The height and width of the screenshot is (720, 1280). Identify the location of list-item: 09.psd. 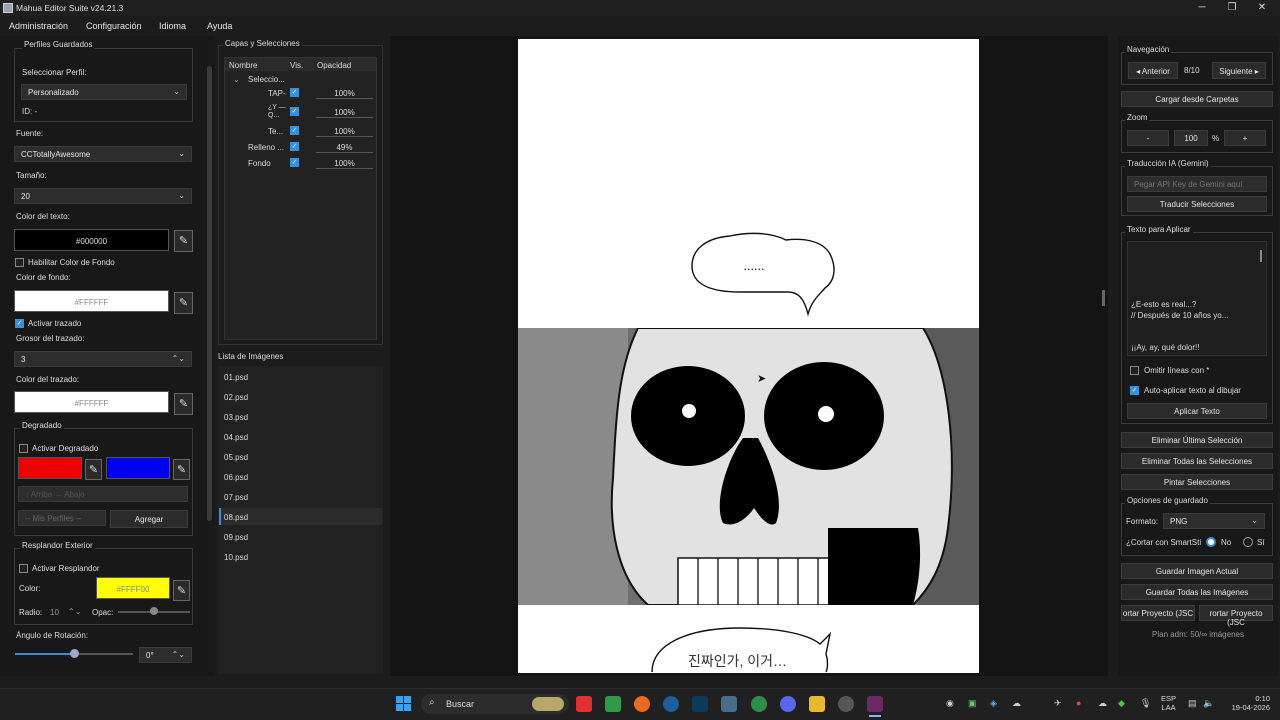
(236, 537).